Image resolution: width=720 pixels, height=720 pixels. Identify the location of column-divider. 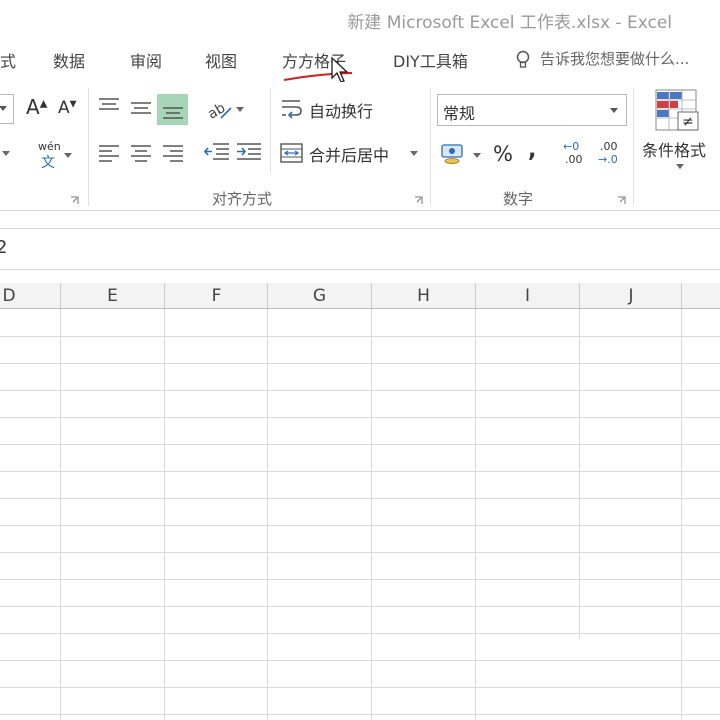
(681, 295).